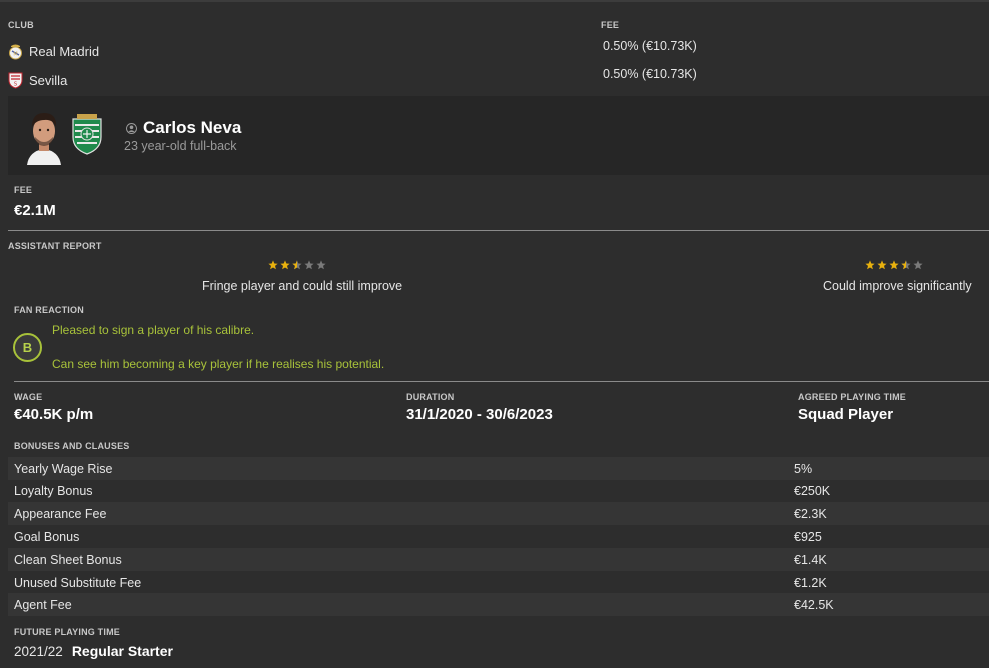 This screenshot has height=668, width=989. What do you see at coordinates (479, 414) in the screenshot?
I see `duration-value: 31/1/2020 - 30/6/2023` at bounding box center [479, 414].